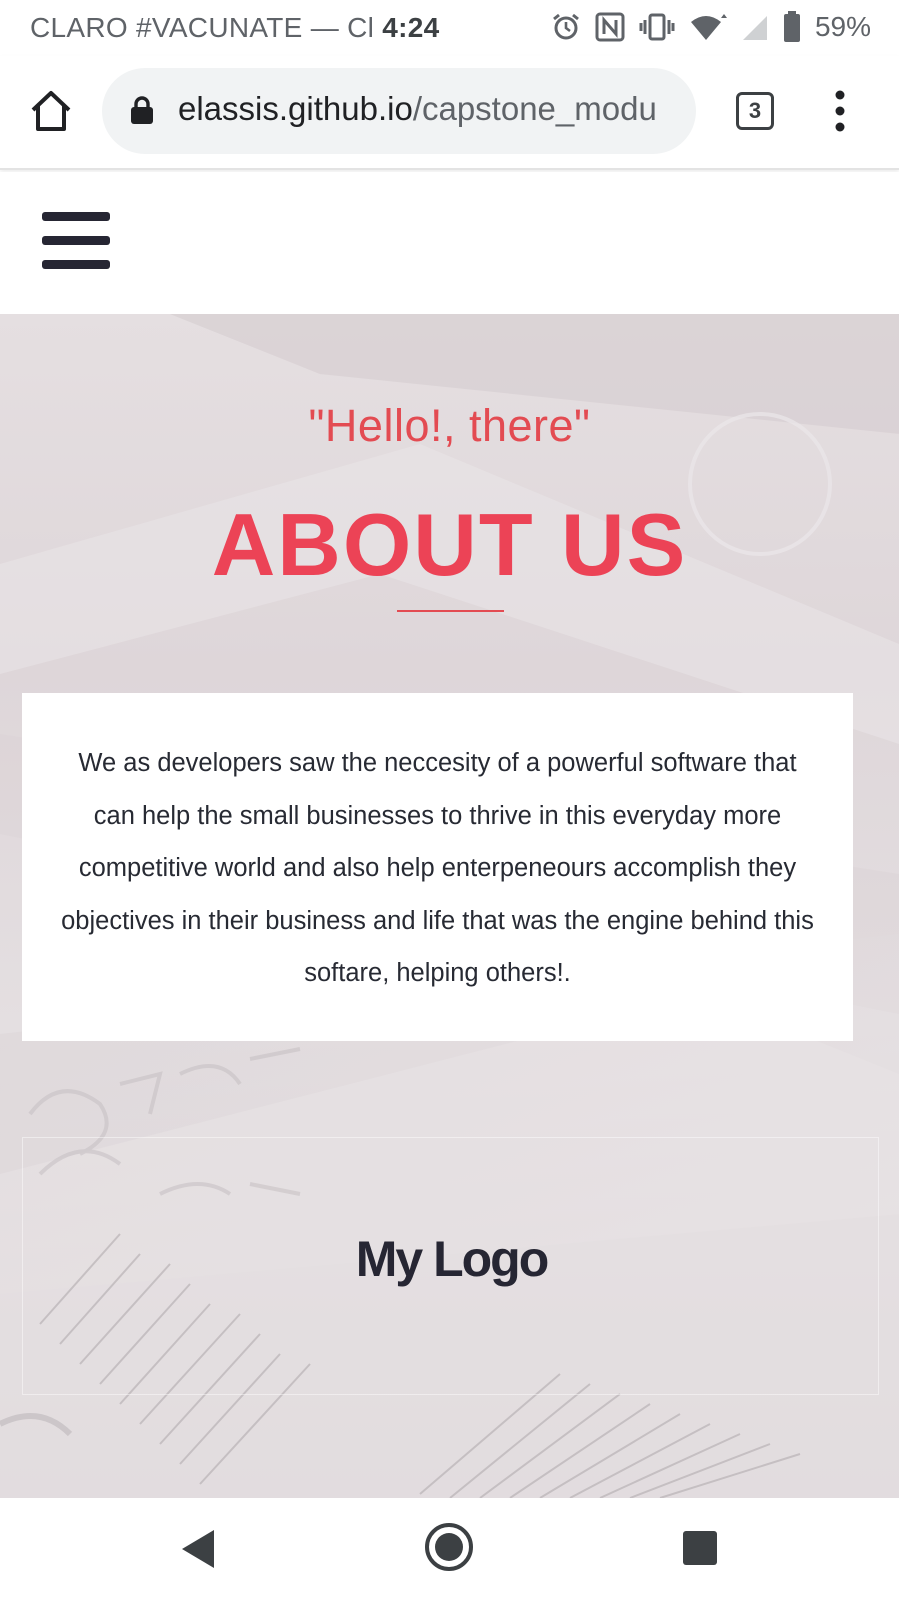 This screenshot has height=1599, width=899. I want to click on clock-time: 4:24, so click(411, 27).